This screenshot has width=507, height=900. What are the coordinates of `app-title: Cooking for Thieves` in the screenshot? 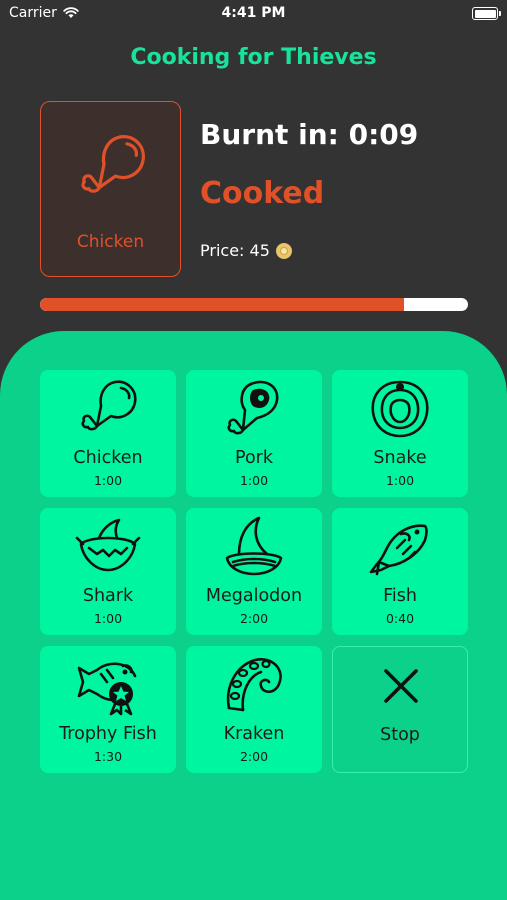 It's located at (253, 57).